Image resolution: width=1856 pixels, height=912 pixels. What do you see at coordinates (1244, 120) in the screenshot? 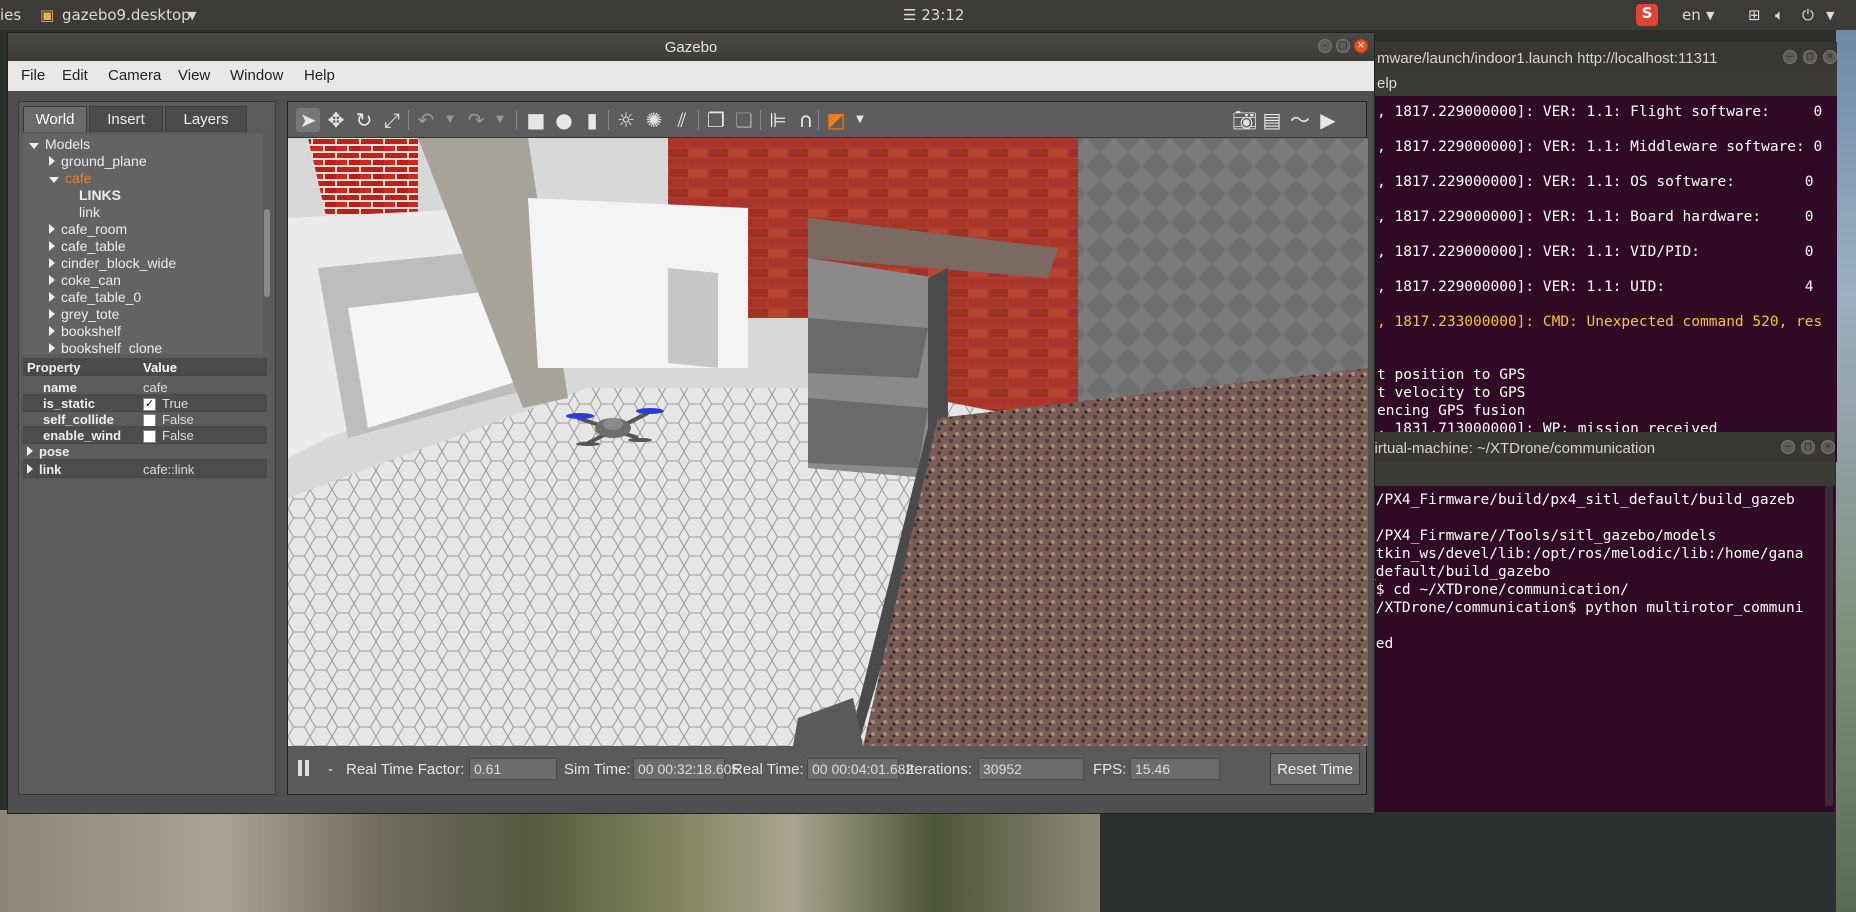
I see `screenshot-icon: 📷︎` at bounding box center [1244, 120].